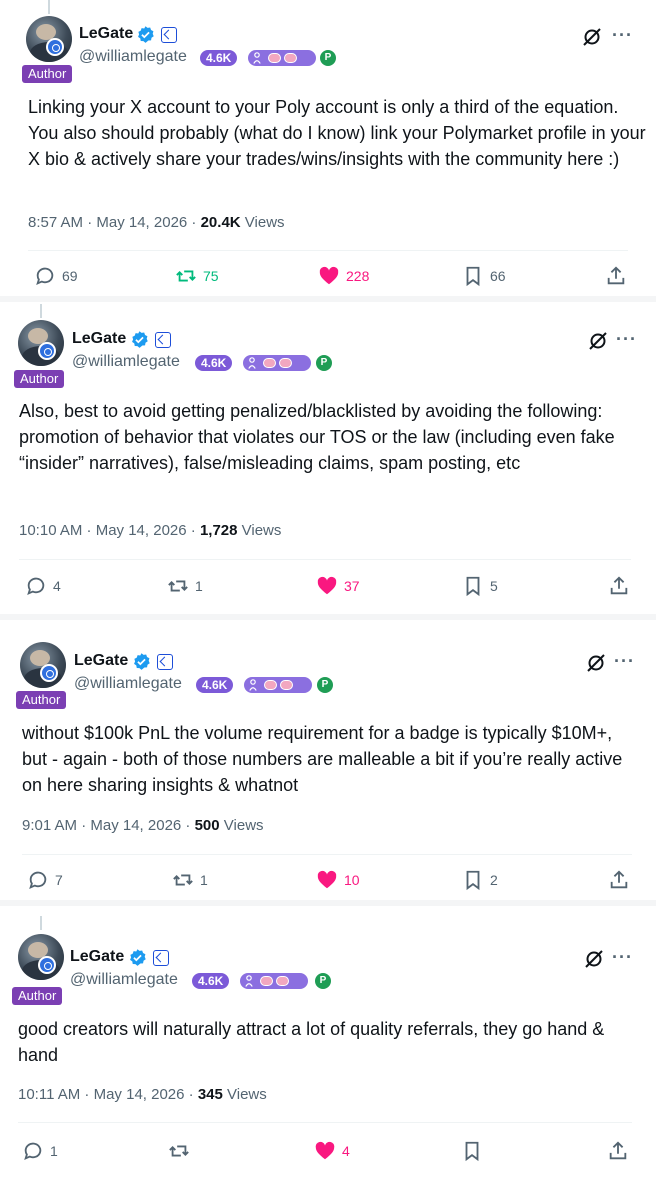  I want to click on reply-button: 69, so click(56, 276).